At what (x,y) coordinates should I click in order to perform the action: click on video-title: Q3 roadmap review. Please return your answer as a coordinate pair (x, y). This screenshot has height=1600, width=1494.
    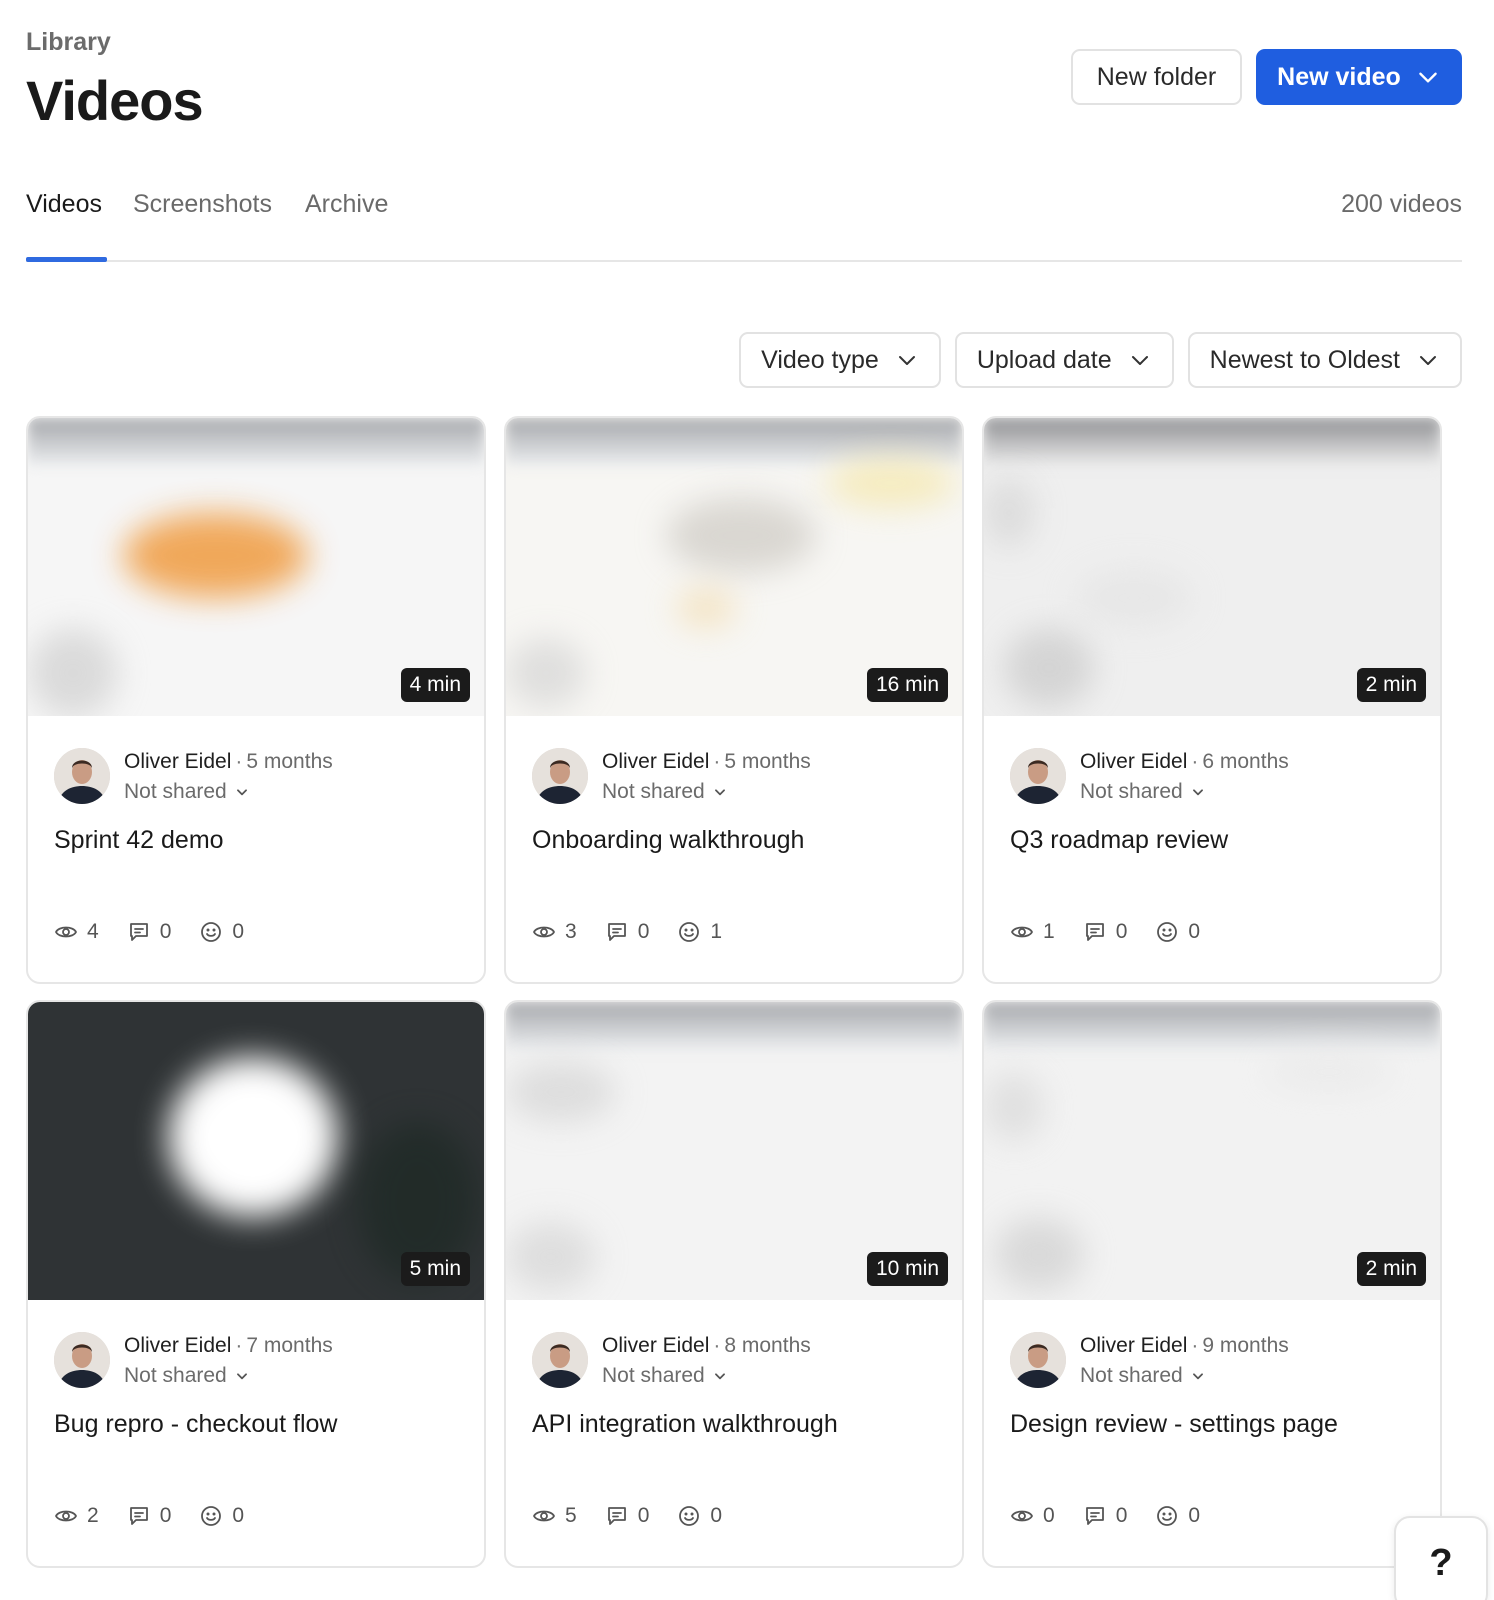
    Looking at the image, I should click on (1119, 840).